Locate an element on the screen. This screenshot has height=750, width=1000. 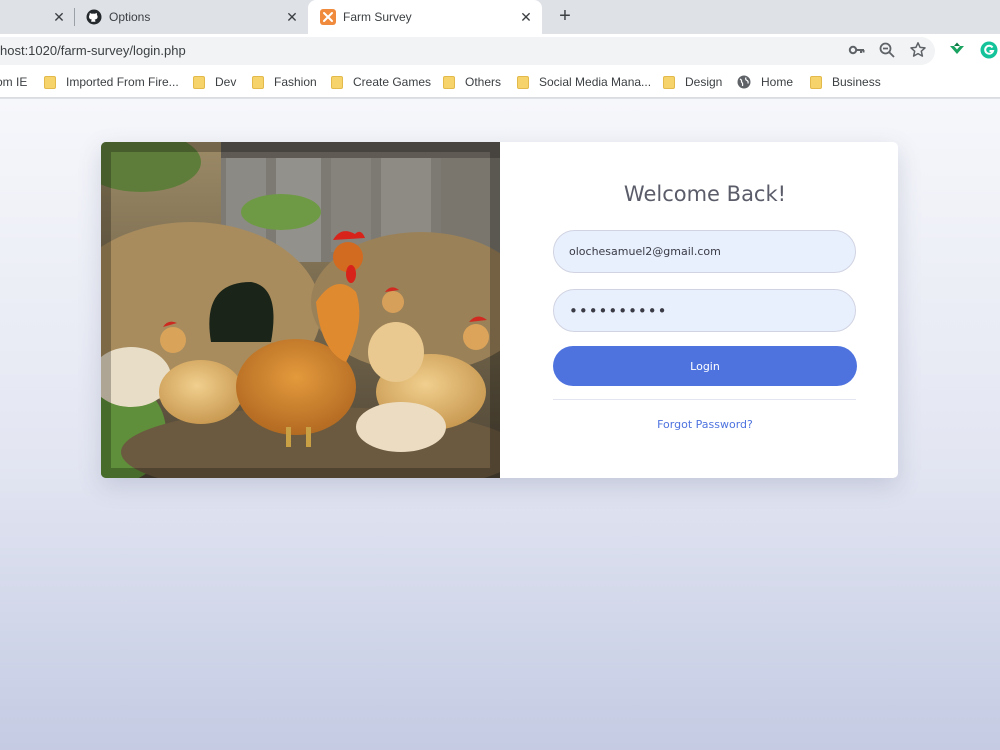
extension-download-icon is located at coordinates (957, 50).